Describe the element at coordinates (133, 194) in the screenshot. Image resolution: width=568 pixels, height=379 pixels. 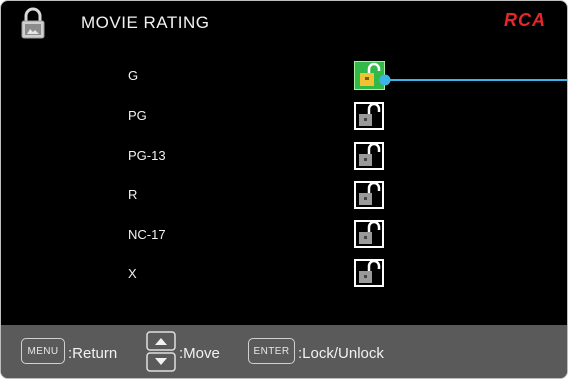
I see `rating-label-r: R` at that location.